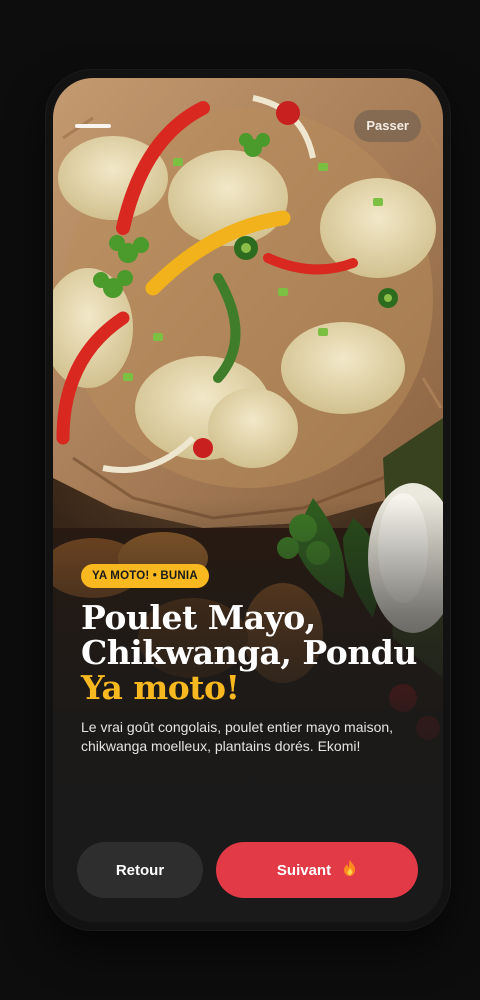 This screenshot has width=480, height=1000. What do you see at coordinates (304, 870) in the screenshot?
I see `next-button-label: Suivant` at bounding box center [304, 870].